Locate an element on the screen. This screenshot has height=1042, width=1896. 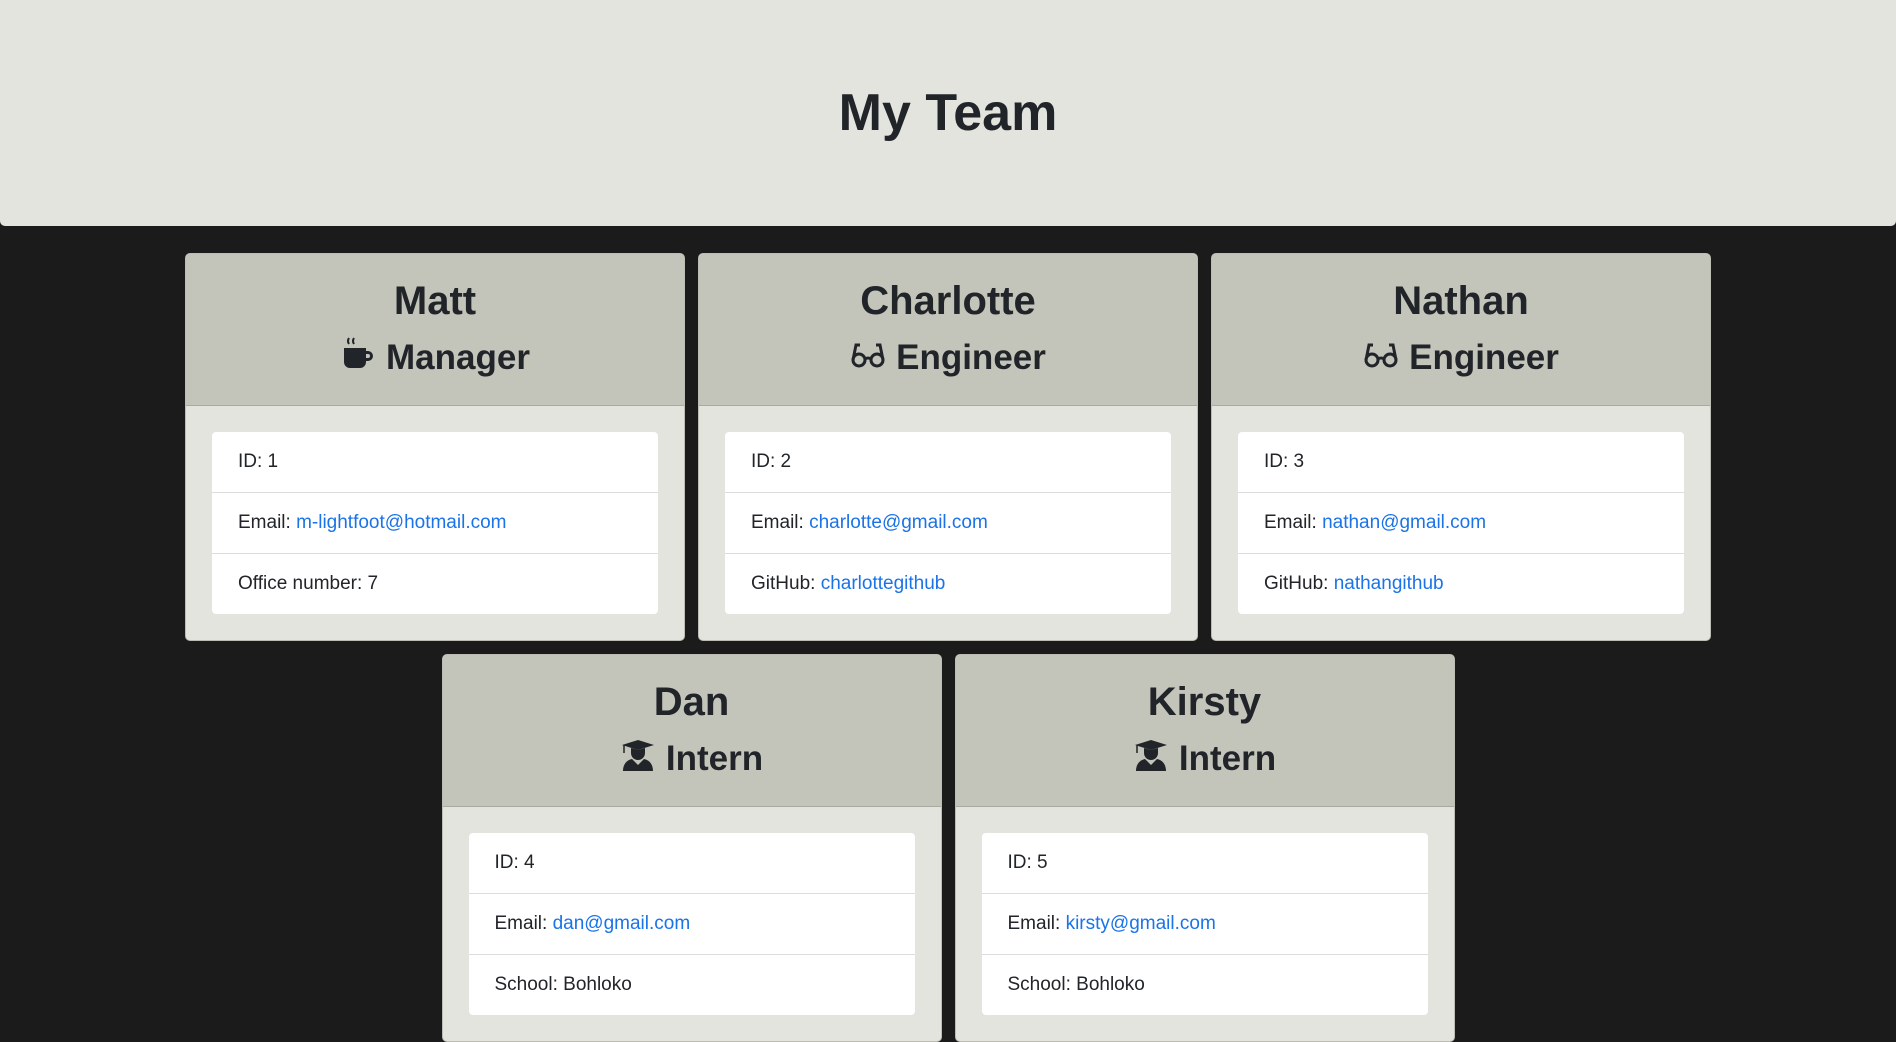
page-title: My Team is located at coordinates (948, 113).